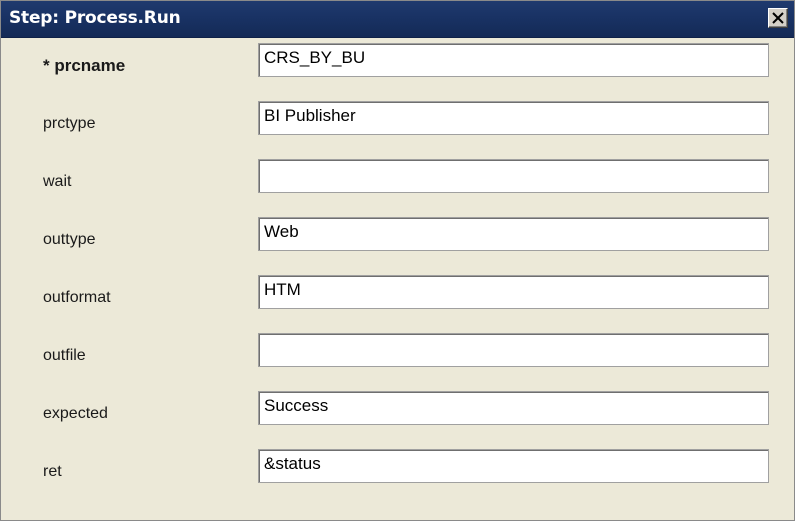  Describe the element at coordinates (95, 18) in the screenshot. I see `dialog-title: Step: Process.Run` at that location.